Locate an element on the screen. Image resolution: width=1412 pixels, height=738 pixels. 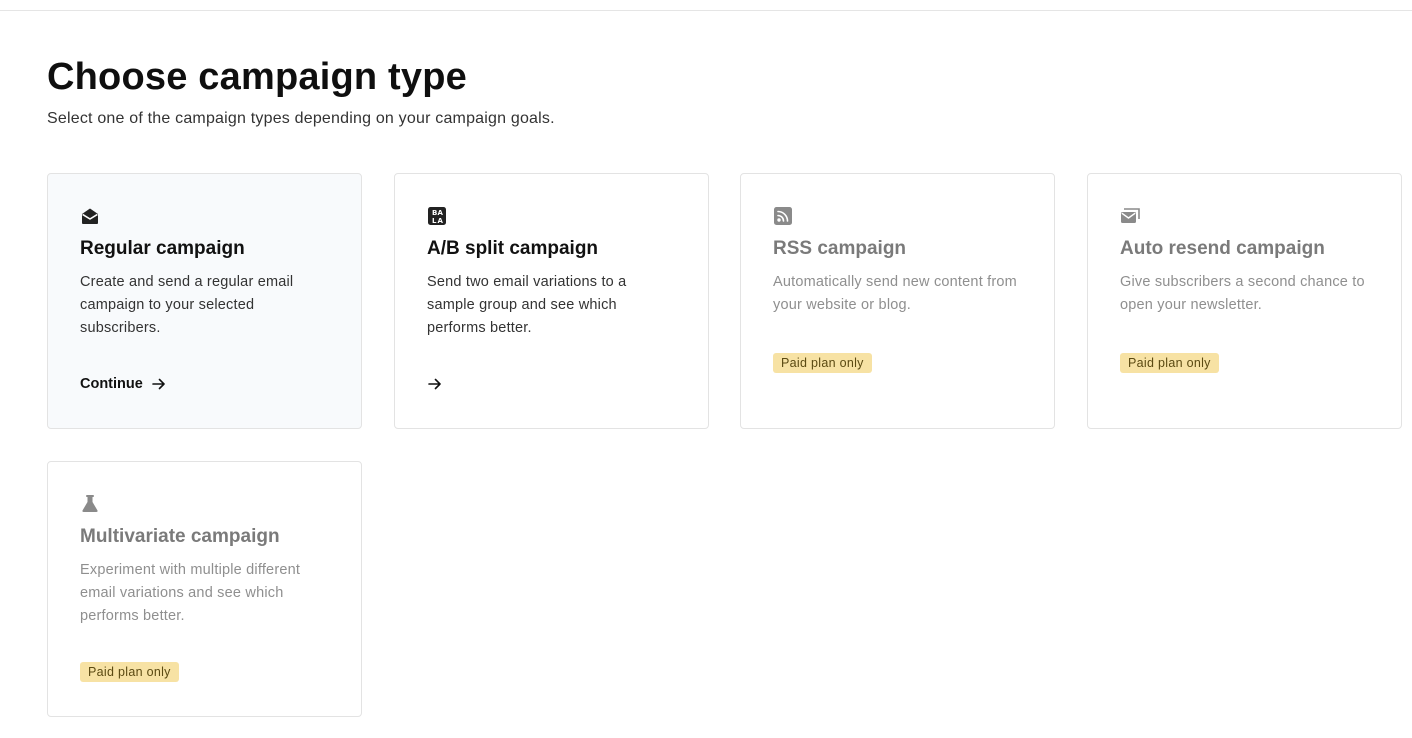
rss-icon is located at coordinates (783, 216).